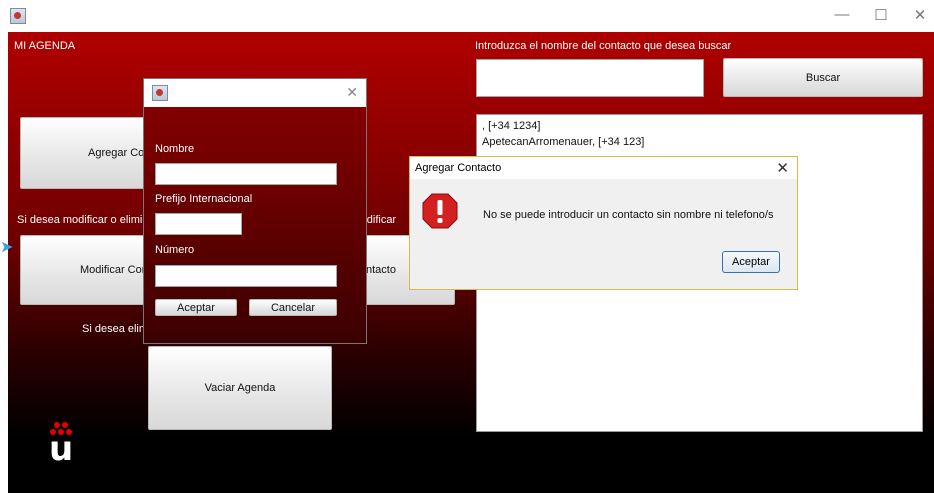 Image resolution: width=934 pixels, height=493 pixels. Describe the element at coordinates (381, 270) in the screenshot. I see `eliminar-contacto-label: ntacto` at that location.